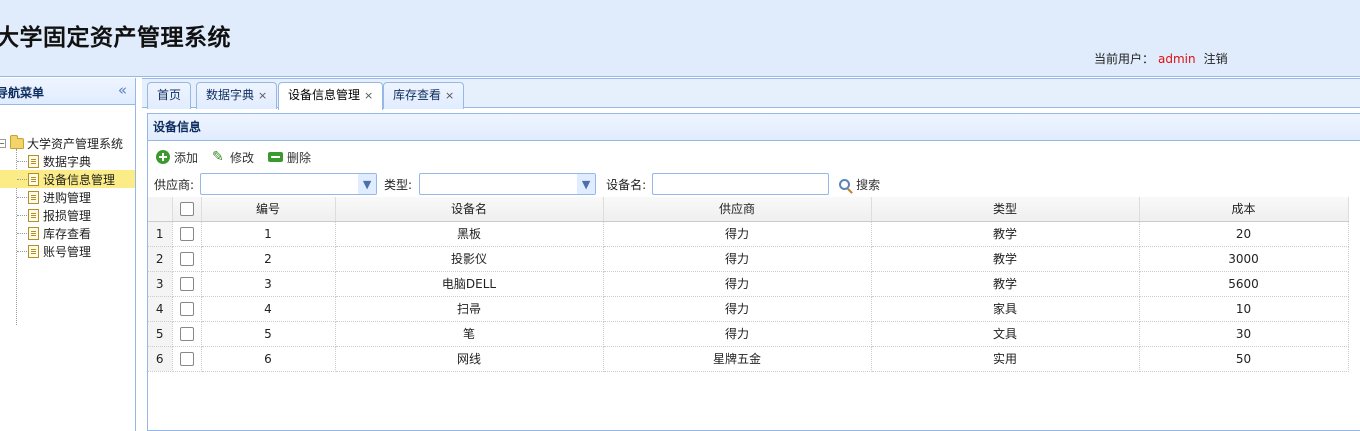 This screenshot has height=431, width=1360. Describe the element at coordinates (67, 91) in the screenshot. I see `sidebar-header: 导航菜单 «` at that location.